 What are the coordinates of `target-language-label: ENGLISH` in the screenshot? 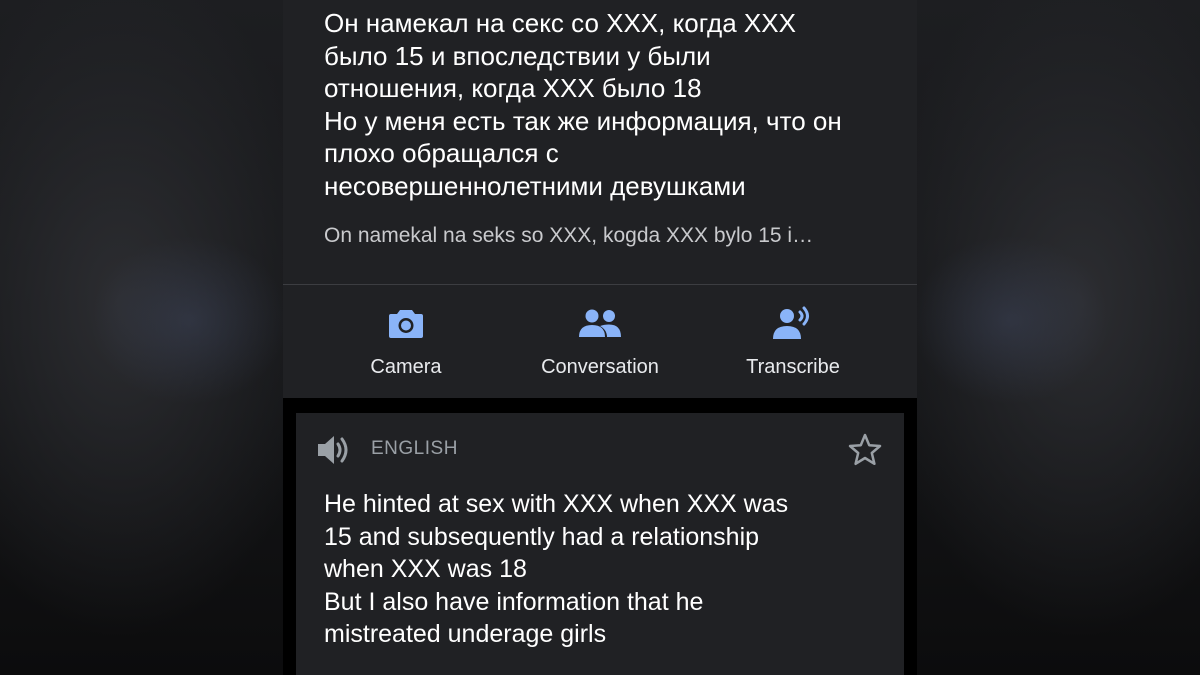 It's located at (414, 448).